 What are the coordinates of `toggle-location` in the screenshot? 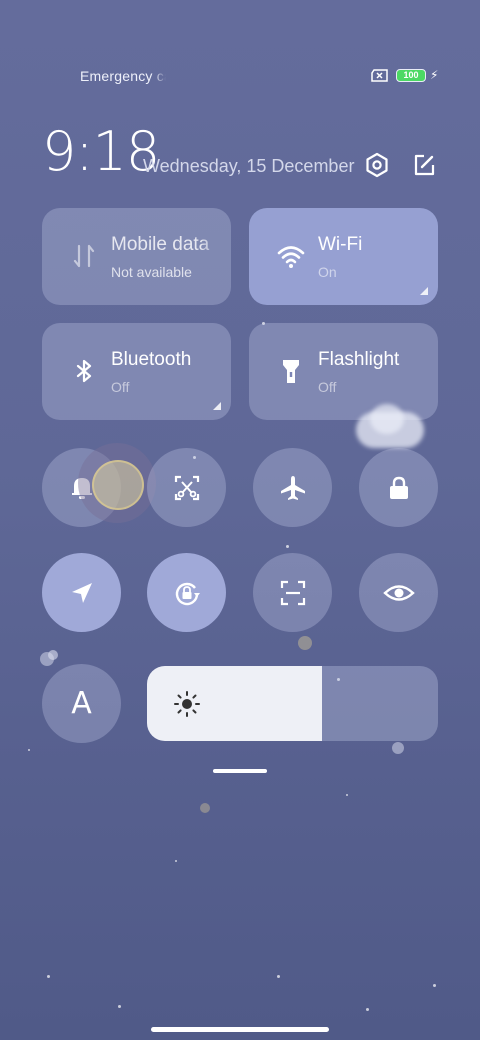 It's located at (81, 592).